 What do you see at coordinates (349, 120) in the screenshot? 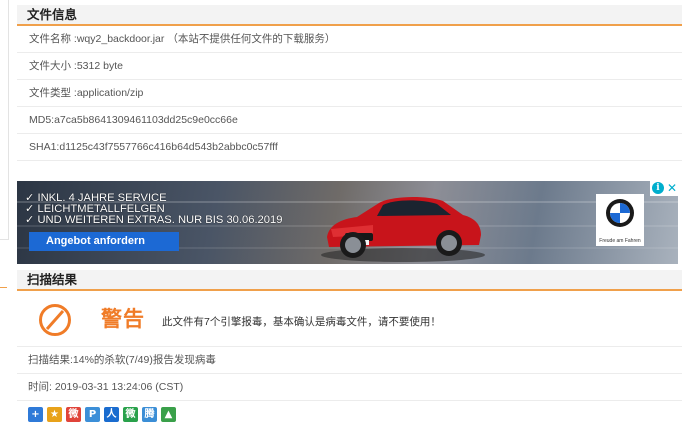
I see `md5-row: MD5:a7ca5b8641309461103dd25c9e0cc66e` at bounding box center [349, 120].